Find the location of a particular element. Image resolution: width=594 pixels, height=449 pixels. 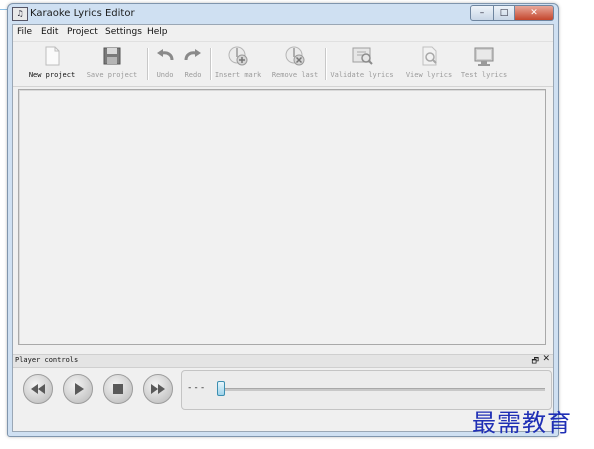

insert-mark-label: Insert mark is located at coordinates (238, 75).